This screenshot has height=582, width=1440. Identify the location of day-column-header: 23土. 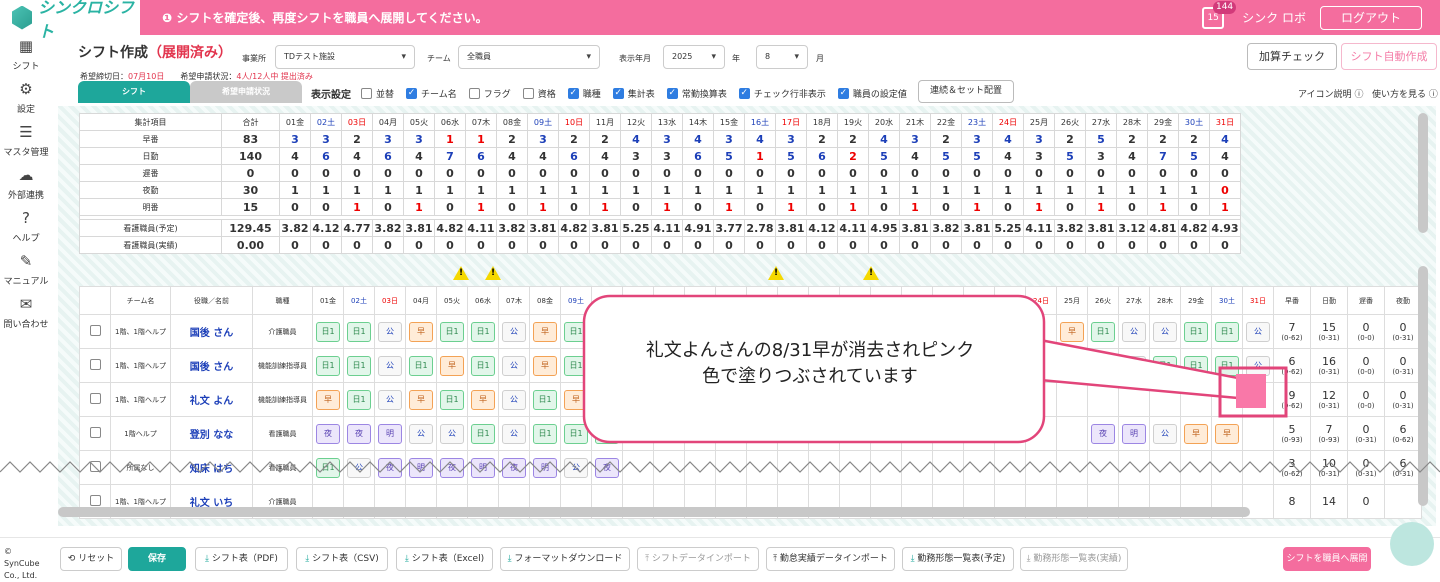
(1010, 300).